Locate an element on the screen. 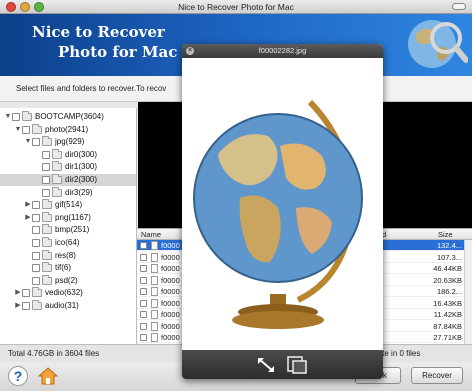  globe-magnifier-logo-icon is located at coordinates (438, 44).